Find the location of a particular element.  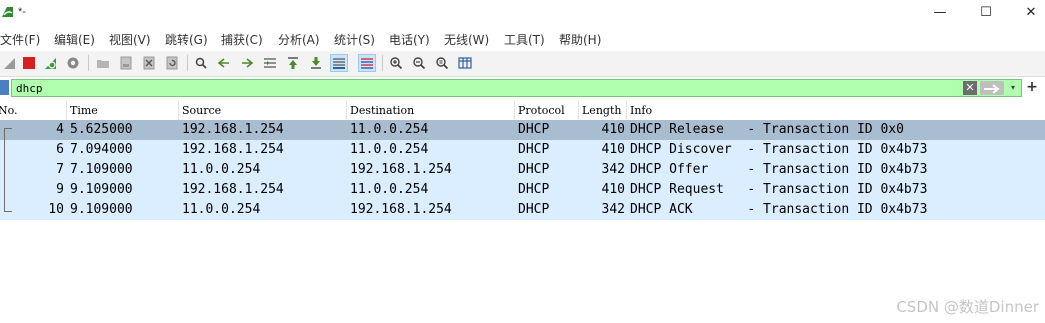

add-filter-button: + is located at coordinates (1032, 87).